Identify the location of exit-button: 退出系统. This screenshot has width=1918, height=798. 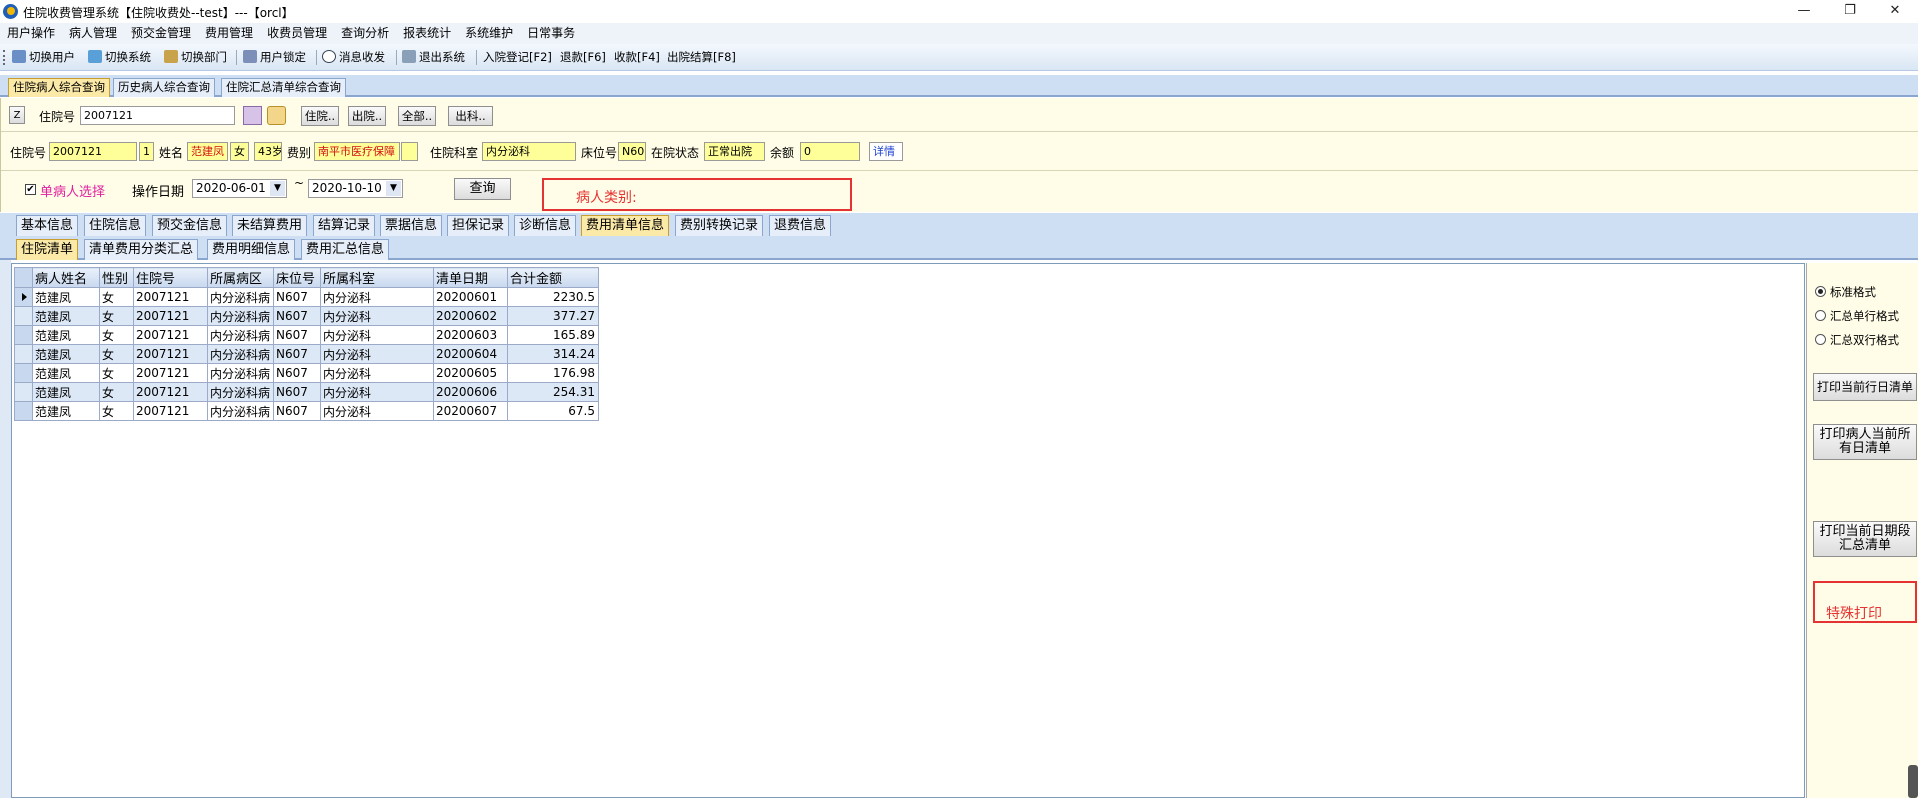
(433, 57).